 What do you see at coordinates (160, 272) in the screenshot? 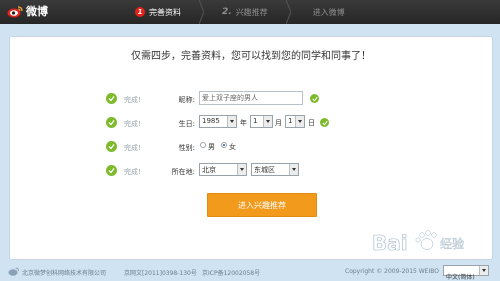
I see `license-1: 京网文[2011]0398-130号` at bounding box center [160, 272].